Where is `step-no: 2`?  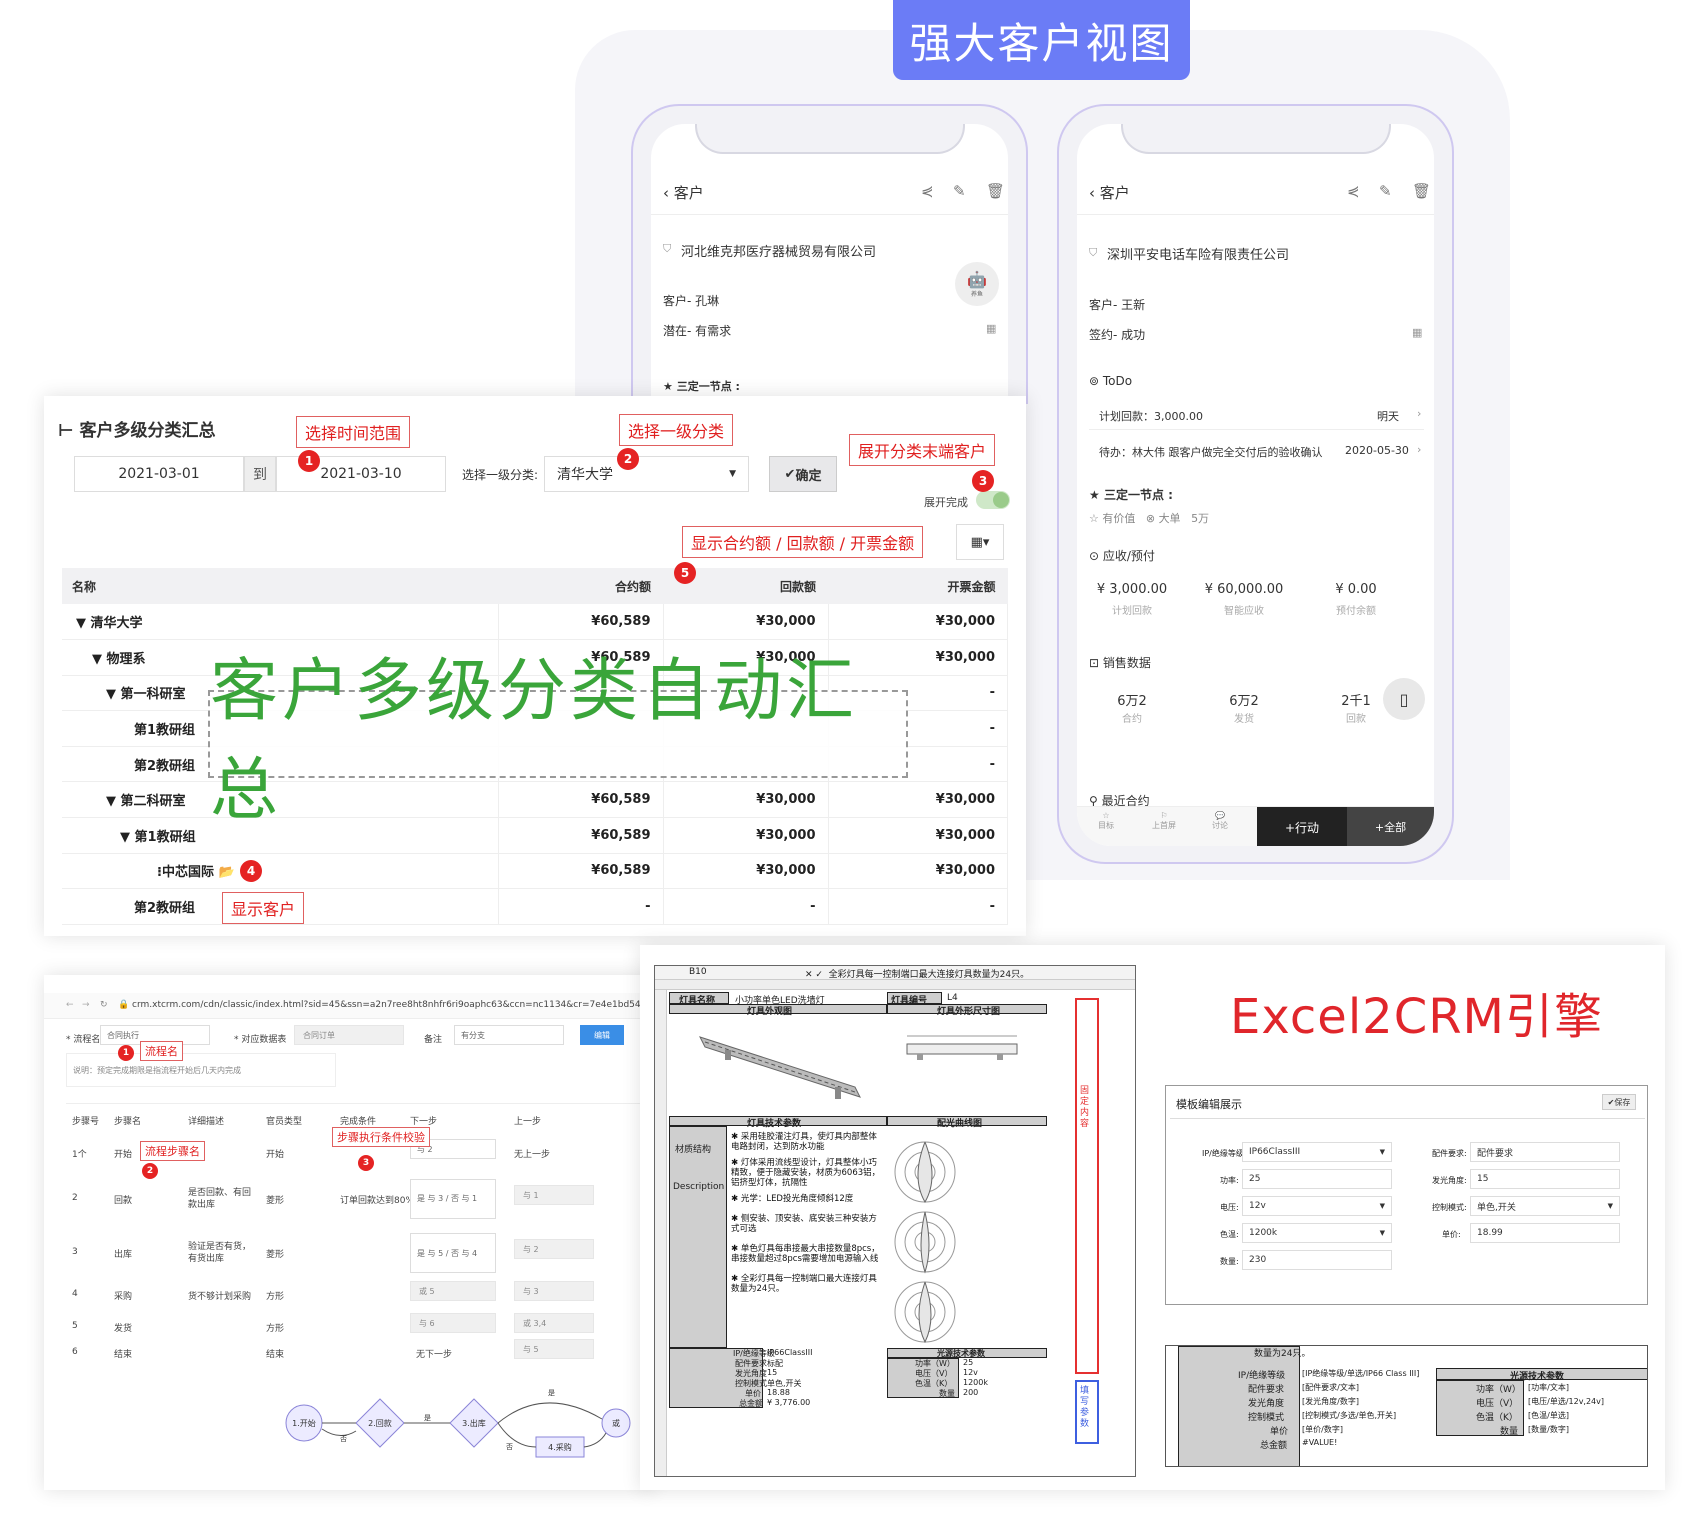
step-no: 2 is located at coordinates (75, 1198).